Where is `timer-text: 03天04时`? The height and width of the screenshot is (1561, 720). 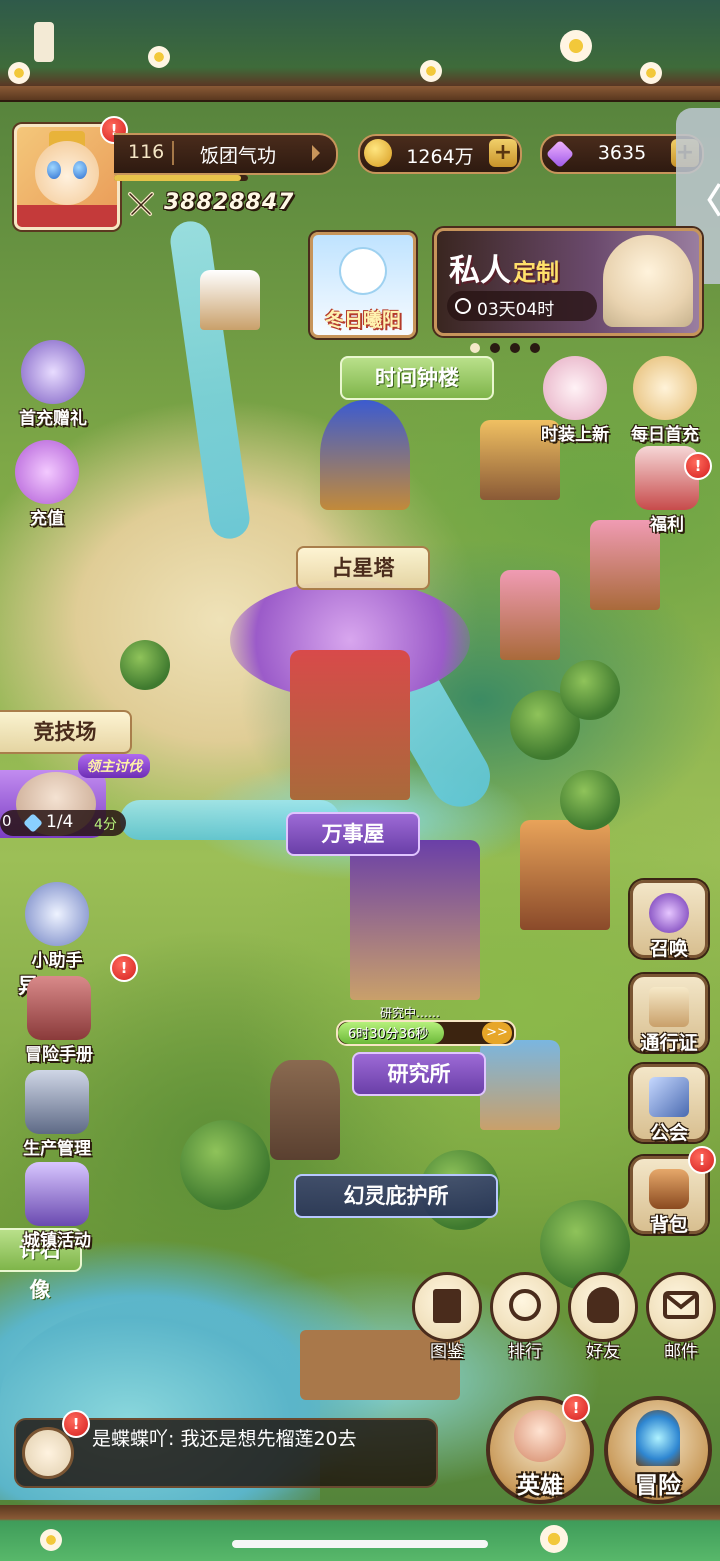
timer-text: 03天04时 is located at coordinates (516, 310).